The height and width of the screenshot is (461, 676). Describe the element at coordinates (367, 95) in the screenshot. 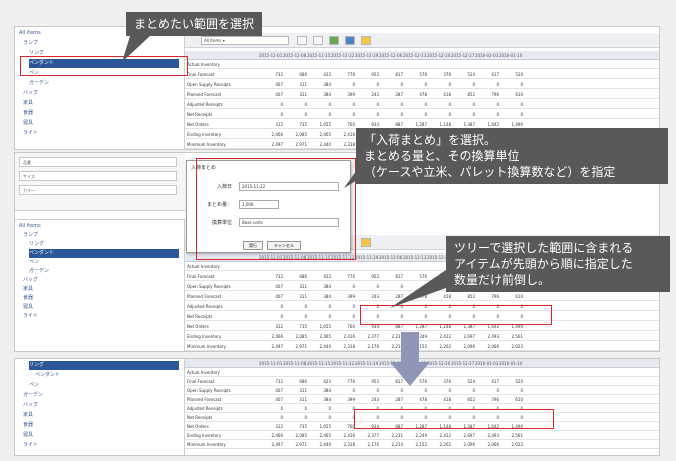

I see `grid-cell: 243` at that location.